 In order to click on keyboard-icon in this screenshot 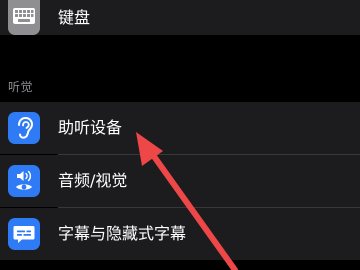, I will do `click(24, 17)`.